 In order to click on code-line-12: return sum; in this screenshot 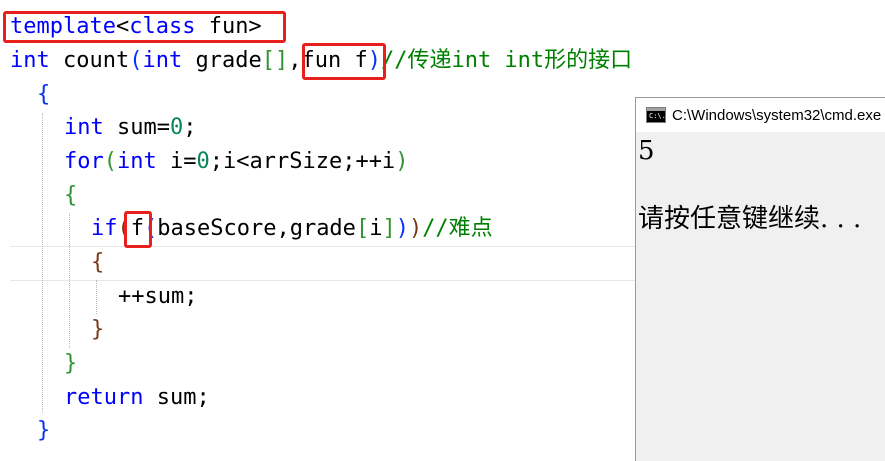, I will do `click(137, 397)`.